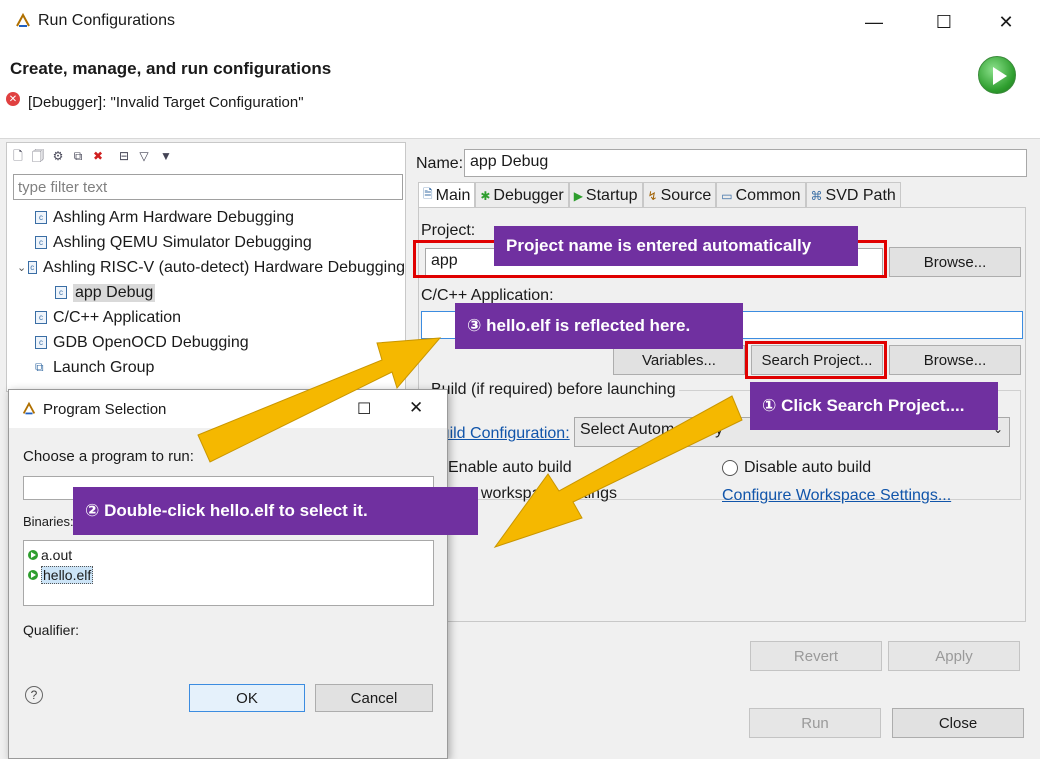  I want to click on launch-group-icon: ⧉, so click(39, 367).